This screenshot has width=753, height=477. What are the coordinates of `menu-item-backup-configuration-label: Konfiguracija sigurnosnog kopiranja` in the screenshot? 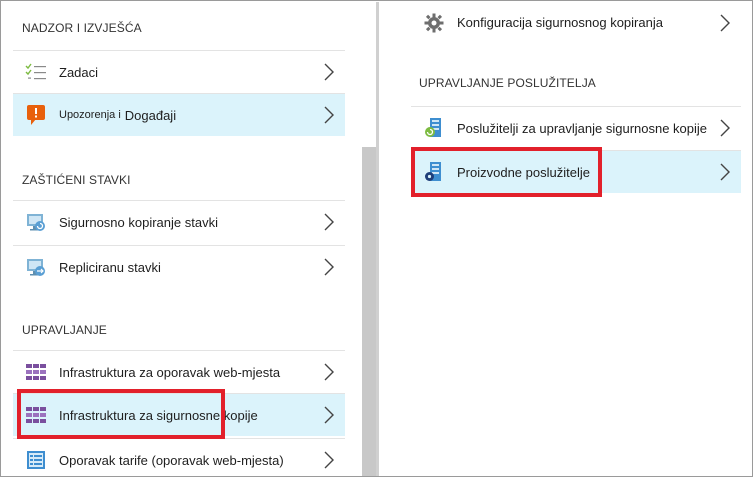 It's located at (560, 22).